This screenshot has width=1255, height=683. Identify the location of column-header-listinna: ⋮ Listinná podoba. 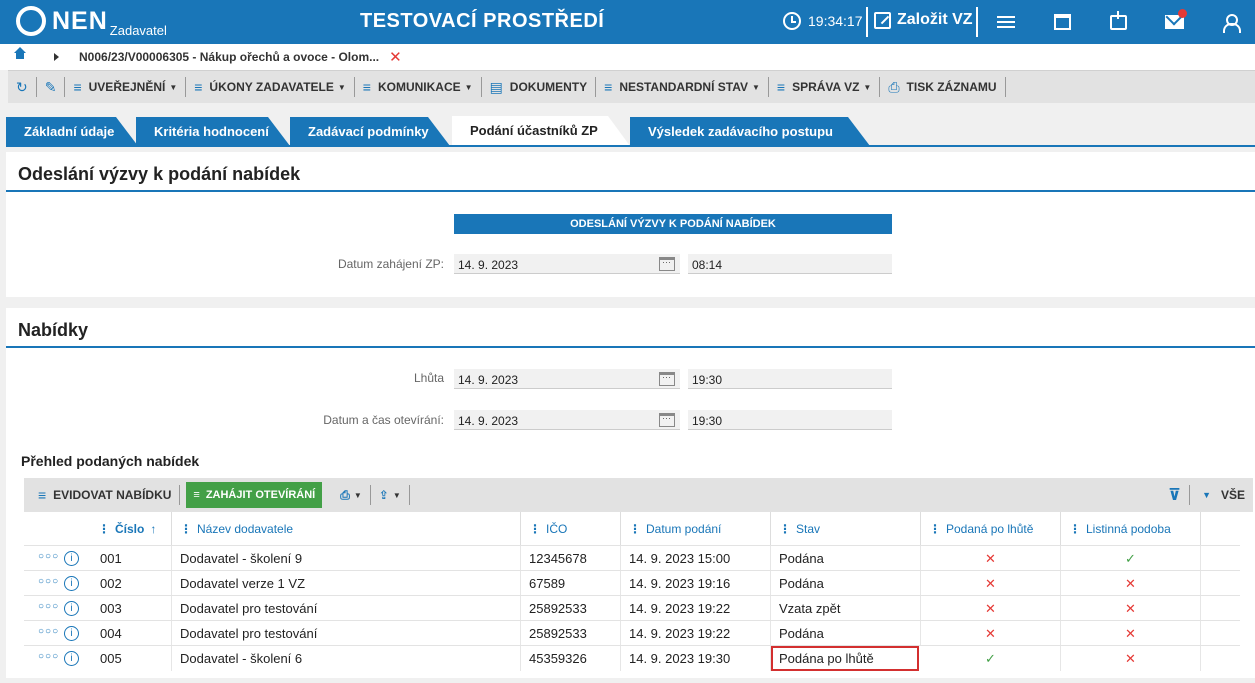
(1131, 528).